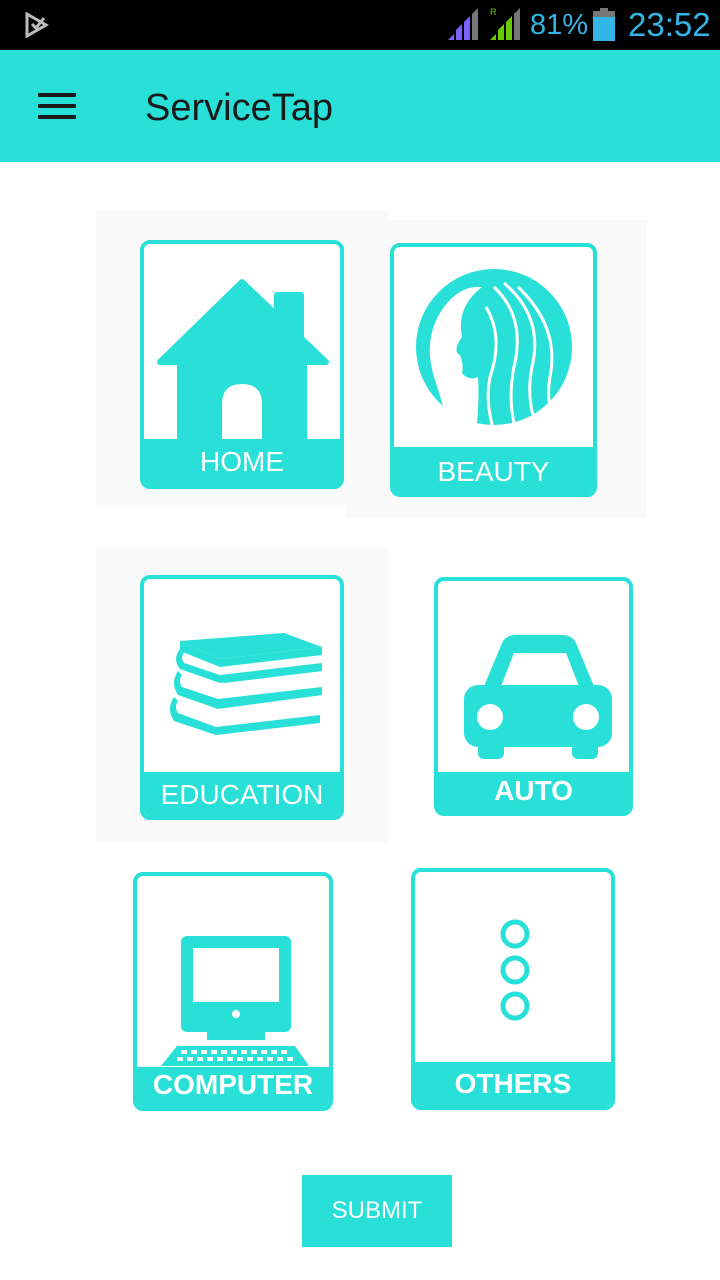 The width and height of the screenshot is (720, 1280). I want to click on category-label: HOME, so click(242, 462).